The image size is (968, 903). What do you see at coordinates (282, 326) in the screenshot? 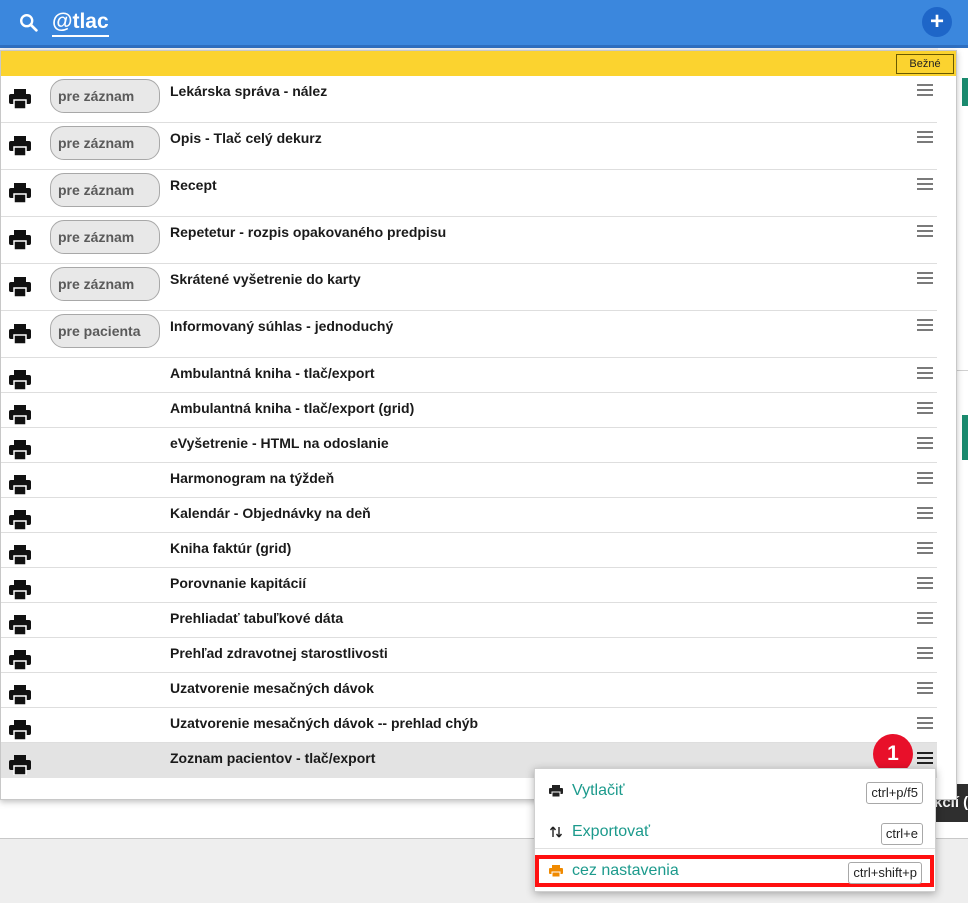
I see `list-item-title: Informovaný súhlas - jednoduchý` at bounding box center [282, 326].